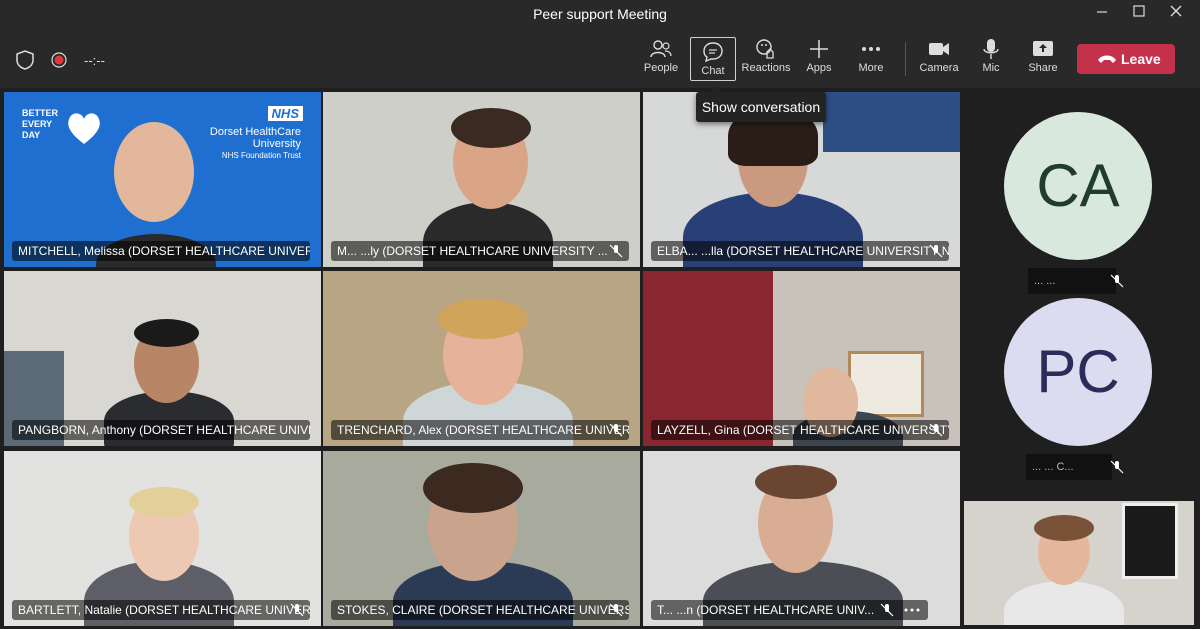 The width and height of the screenshot is (1200, 629). Describe the element at coordinates (886, 384) in the screenshot. I see `notice-board` at that location.